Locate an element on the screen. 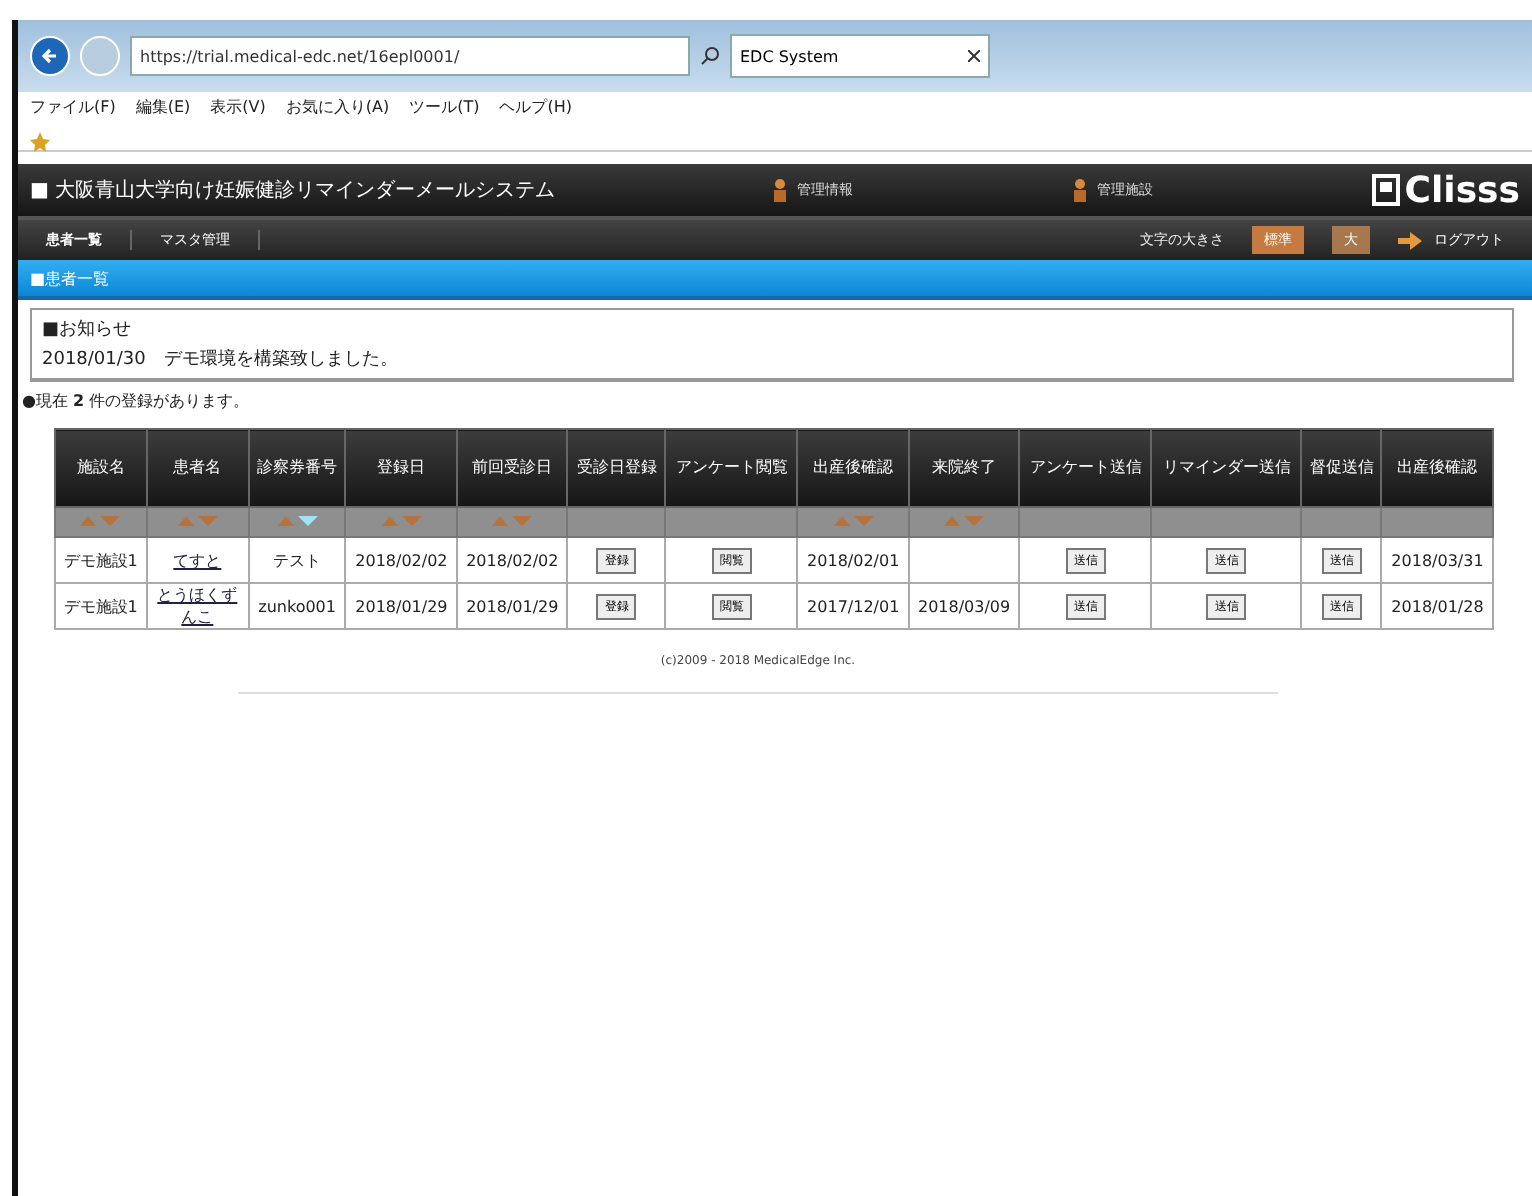 The height and width of the screenshot is (1196, 1532). table-cell: テスト is located at coordinates (297, 560).